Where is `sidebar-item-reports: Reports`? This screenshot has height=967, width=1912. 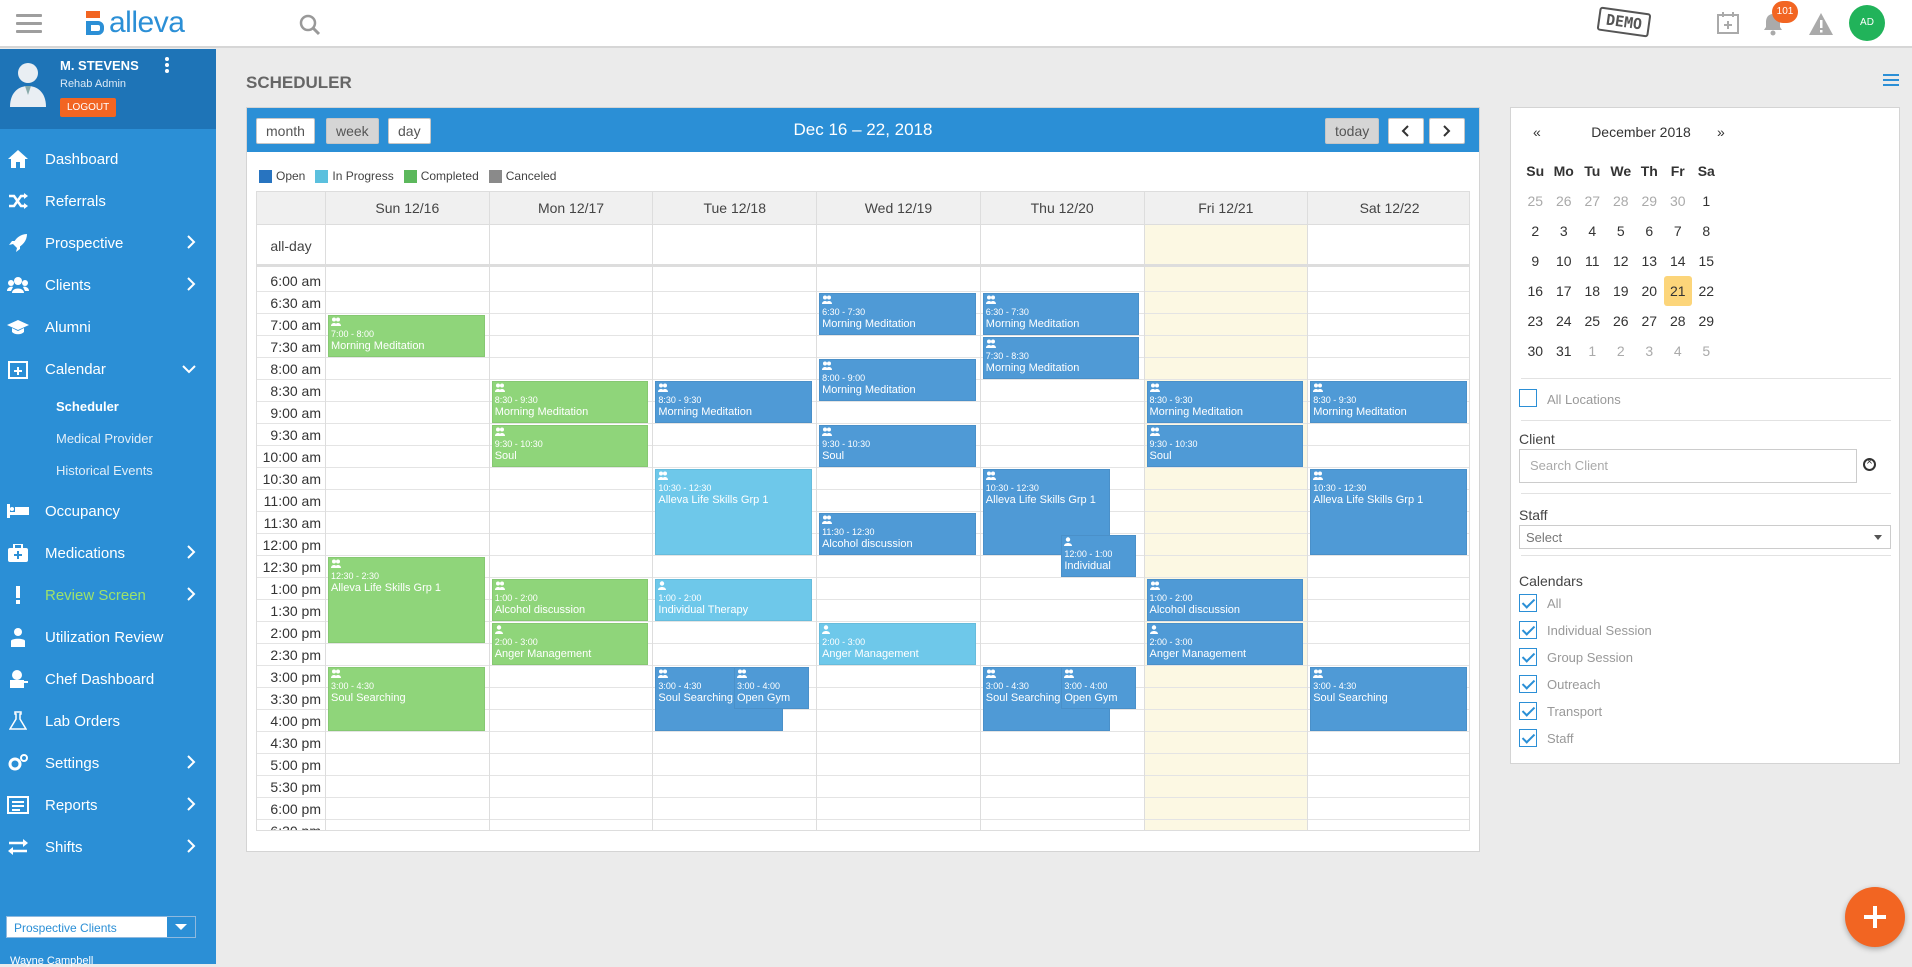
sidebar-item-reports: Reports is located at coordinates (108, 805).